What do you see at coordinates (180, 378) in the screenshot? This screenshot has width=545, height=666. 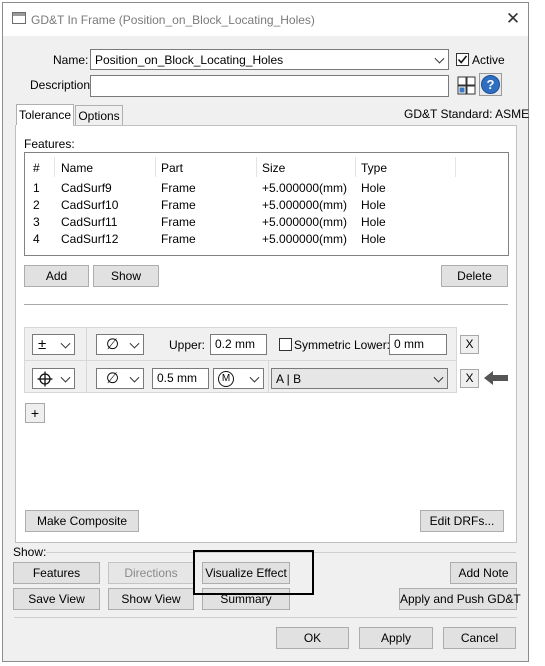 I see `position-tolerance-field: 0.5 mm` at bounding box center [180, 378].